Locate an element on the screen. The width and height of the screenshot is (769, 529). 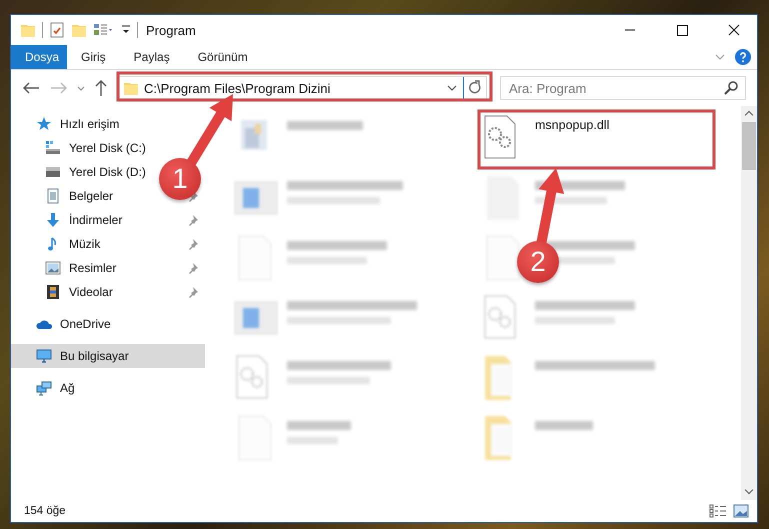
sidebar-item: Müzik is located at coordinates (108, 244).